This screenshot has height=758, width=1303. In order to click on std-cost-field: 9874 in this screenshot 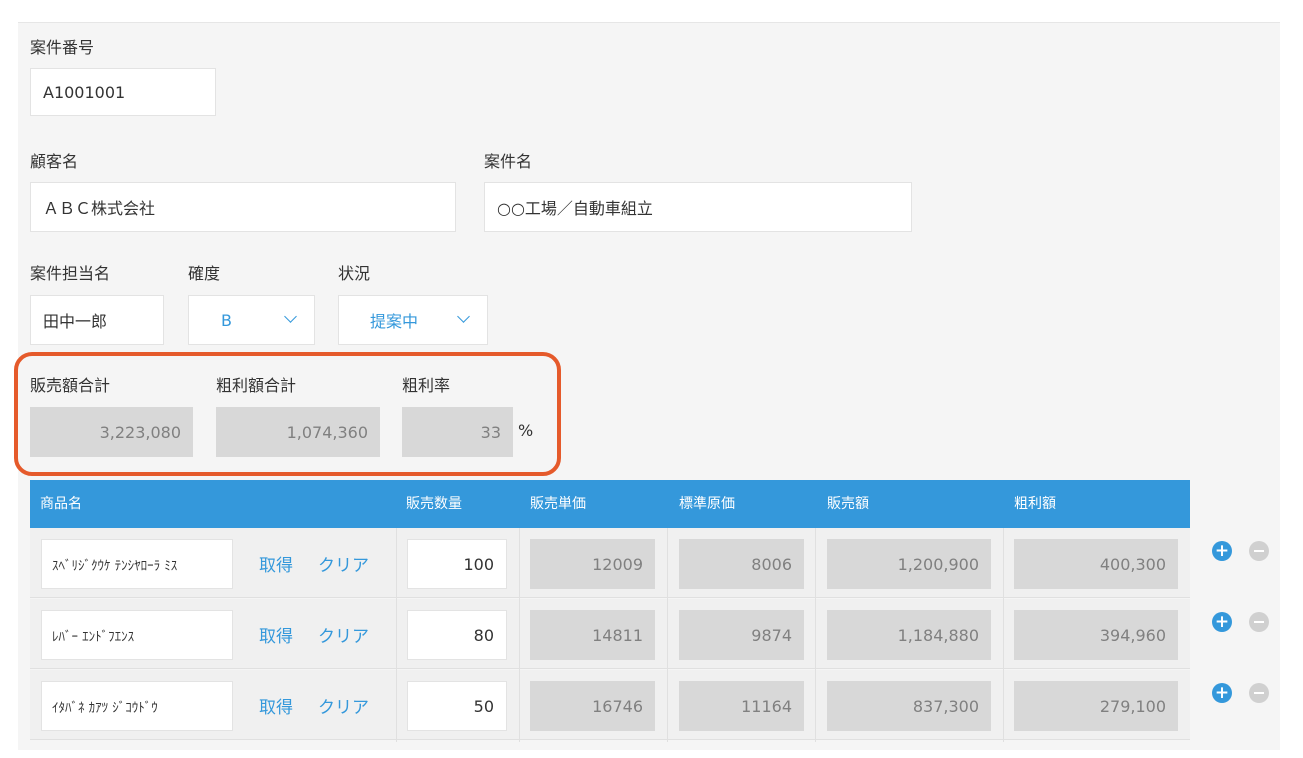, I will do `click(741, 635)`.